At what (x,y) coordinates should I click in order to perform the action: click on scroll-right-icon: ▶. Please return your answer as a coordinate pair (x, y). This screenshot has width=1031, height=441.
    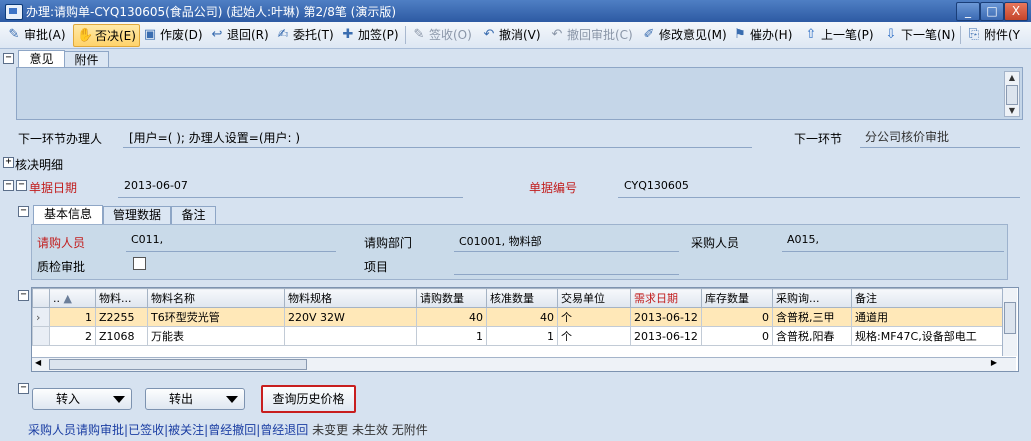
    Looking at the image, I should click on (994, 362).